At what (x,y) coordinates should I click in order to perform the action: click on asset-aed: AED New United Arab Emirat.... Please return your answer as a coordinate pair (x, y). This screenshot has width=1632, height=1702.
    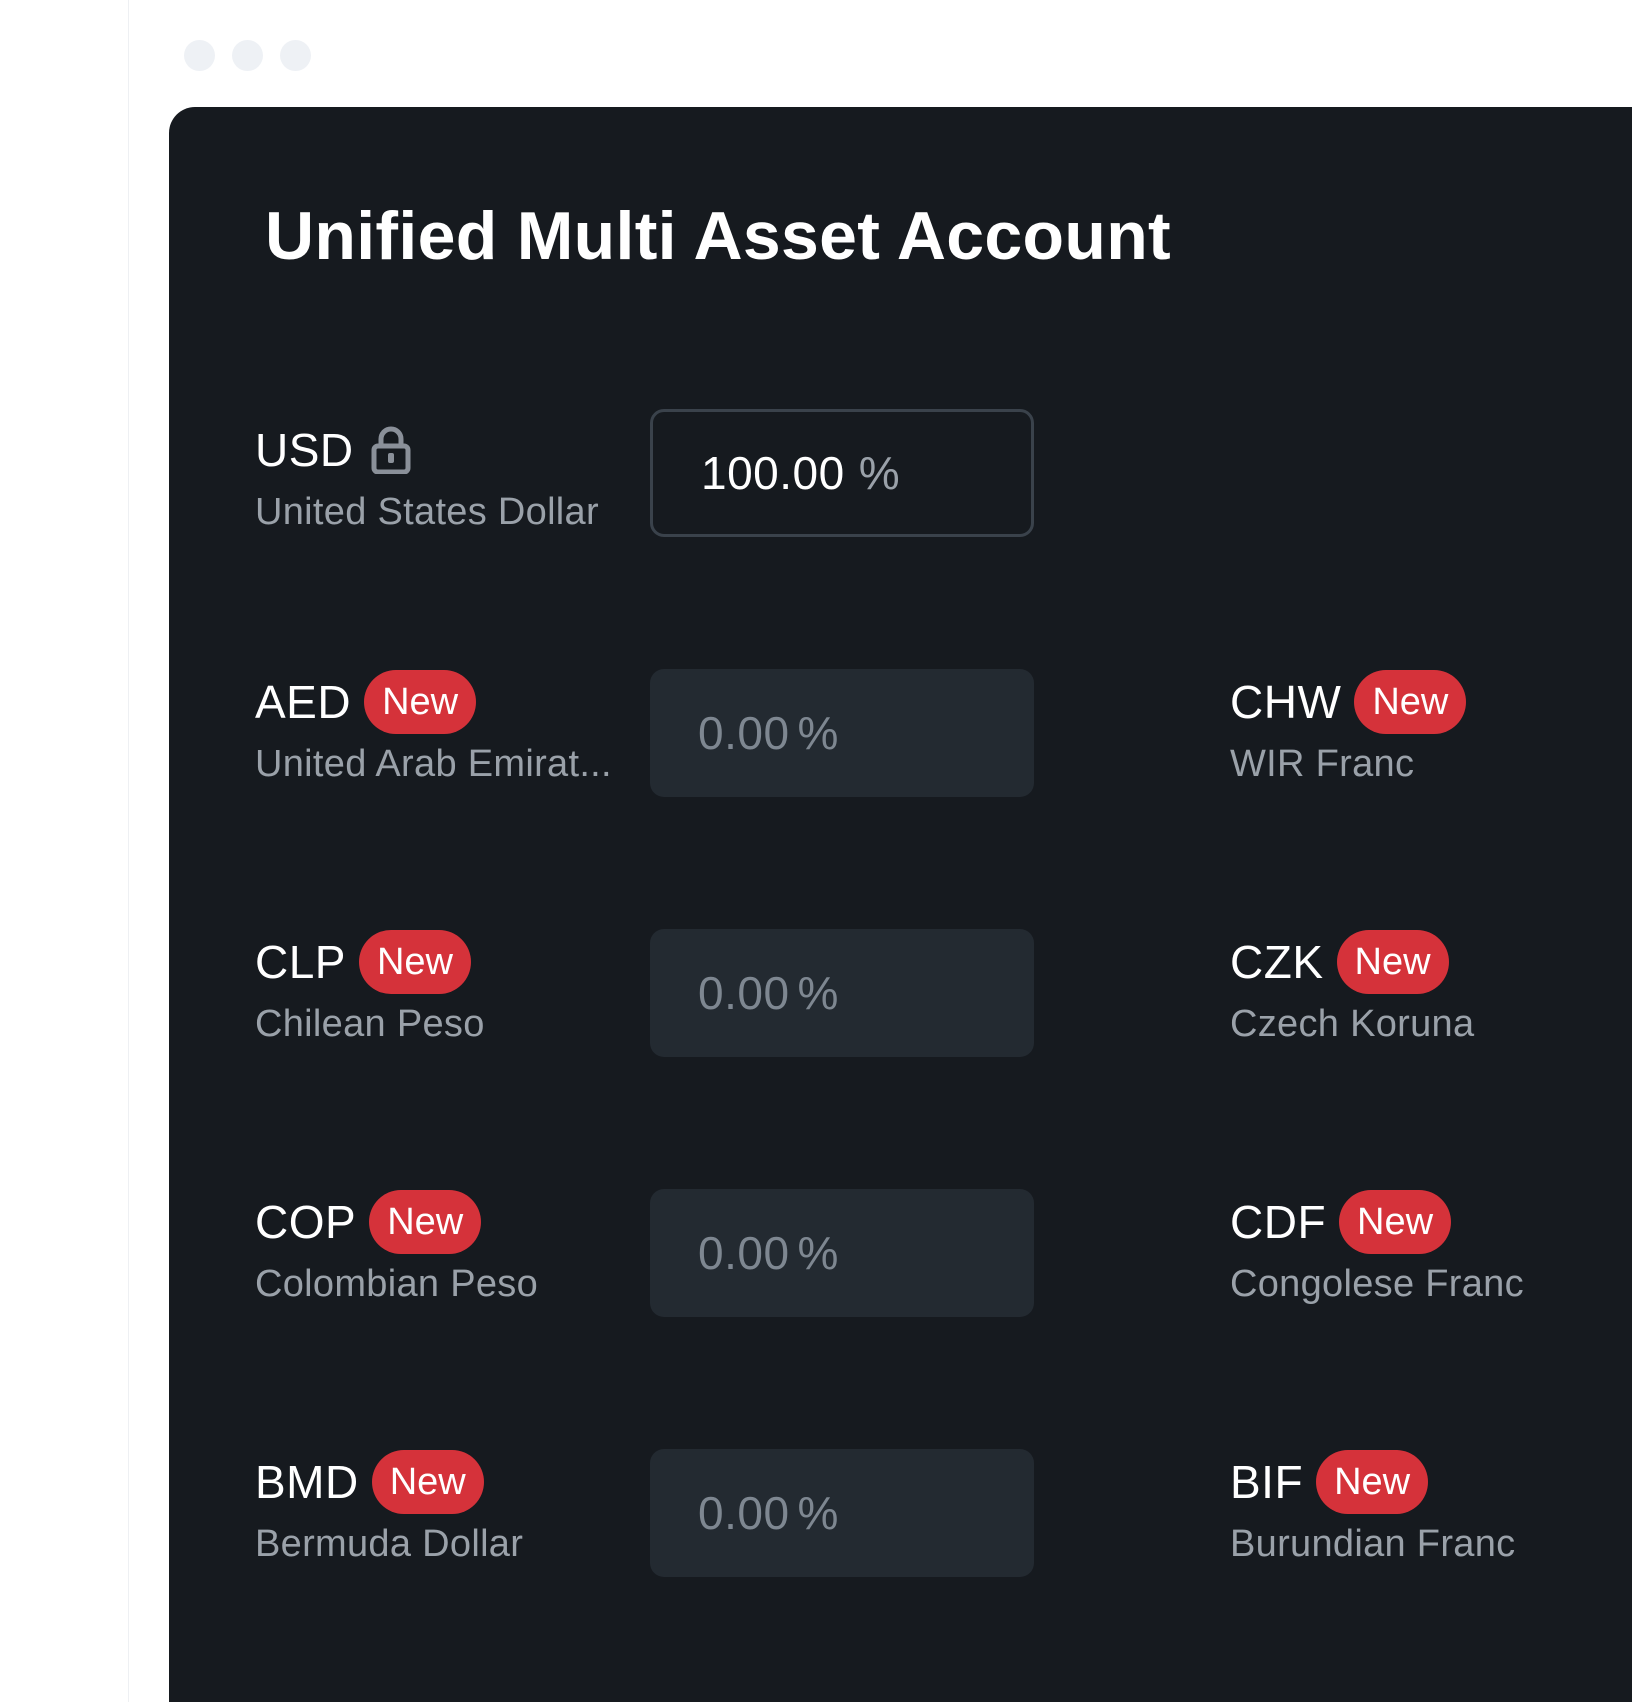
    Looking at the image, I should click on (433, 727).